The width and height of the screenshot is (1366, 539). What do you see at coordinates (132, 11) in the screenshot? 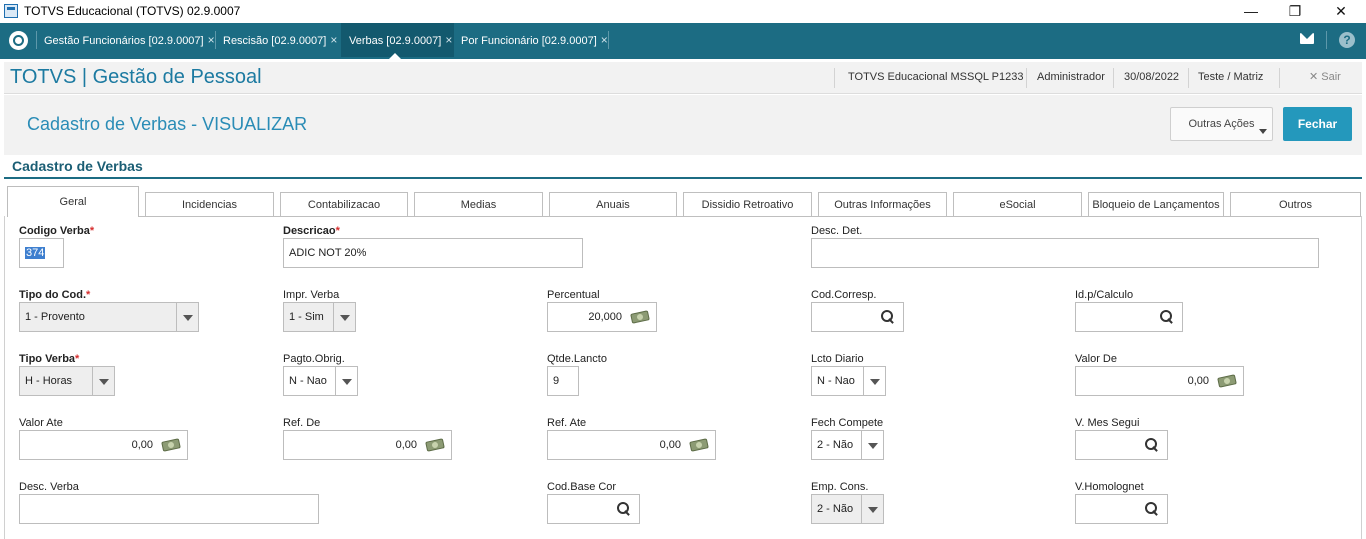
I see `window-title: TOTVS Educacional (TOTVS) 02.9.0007` at bounding box center [132, 11].